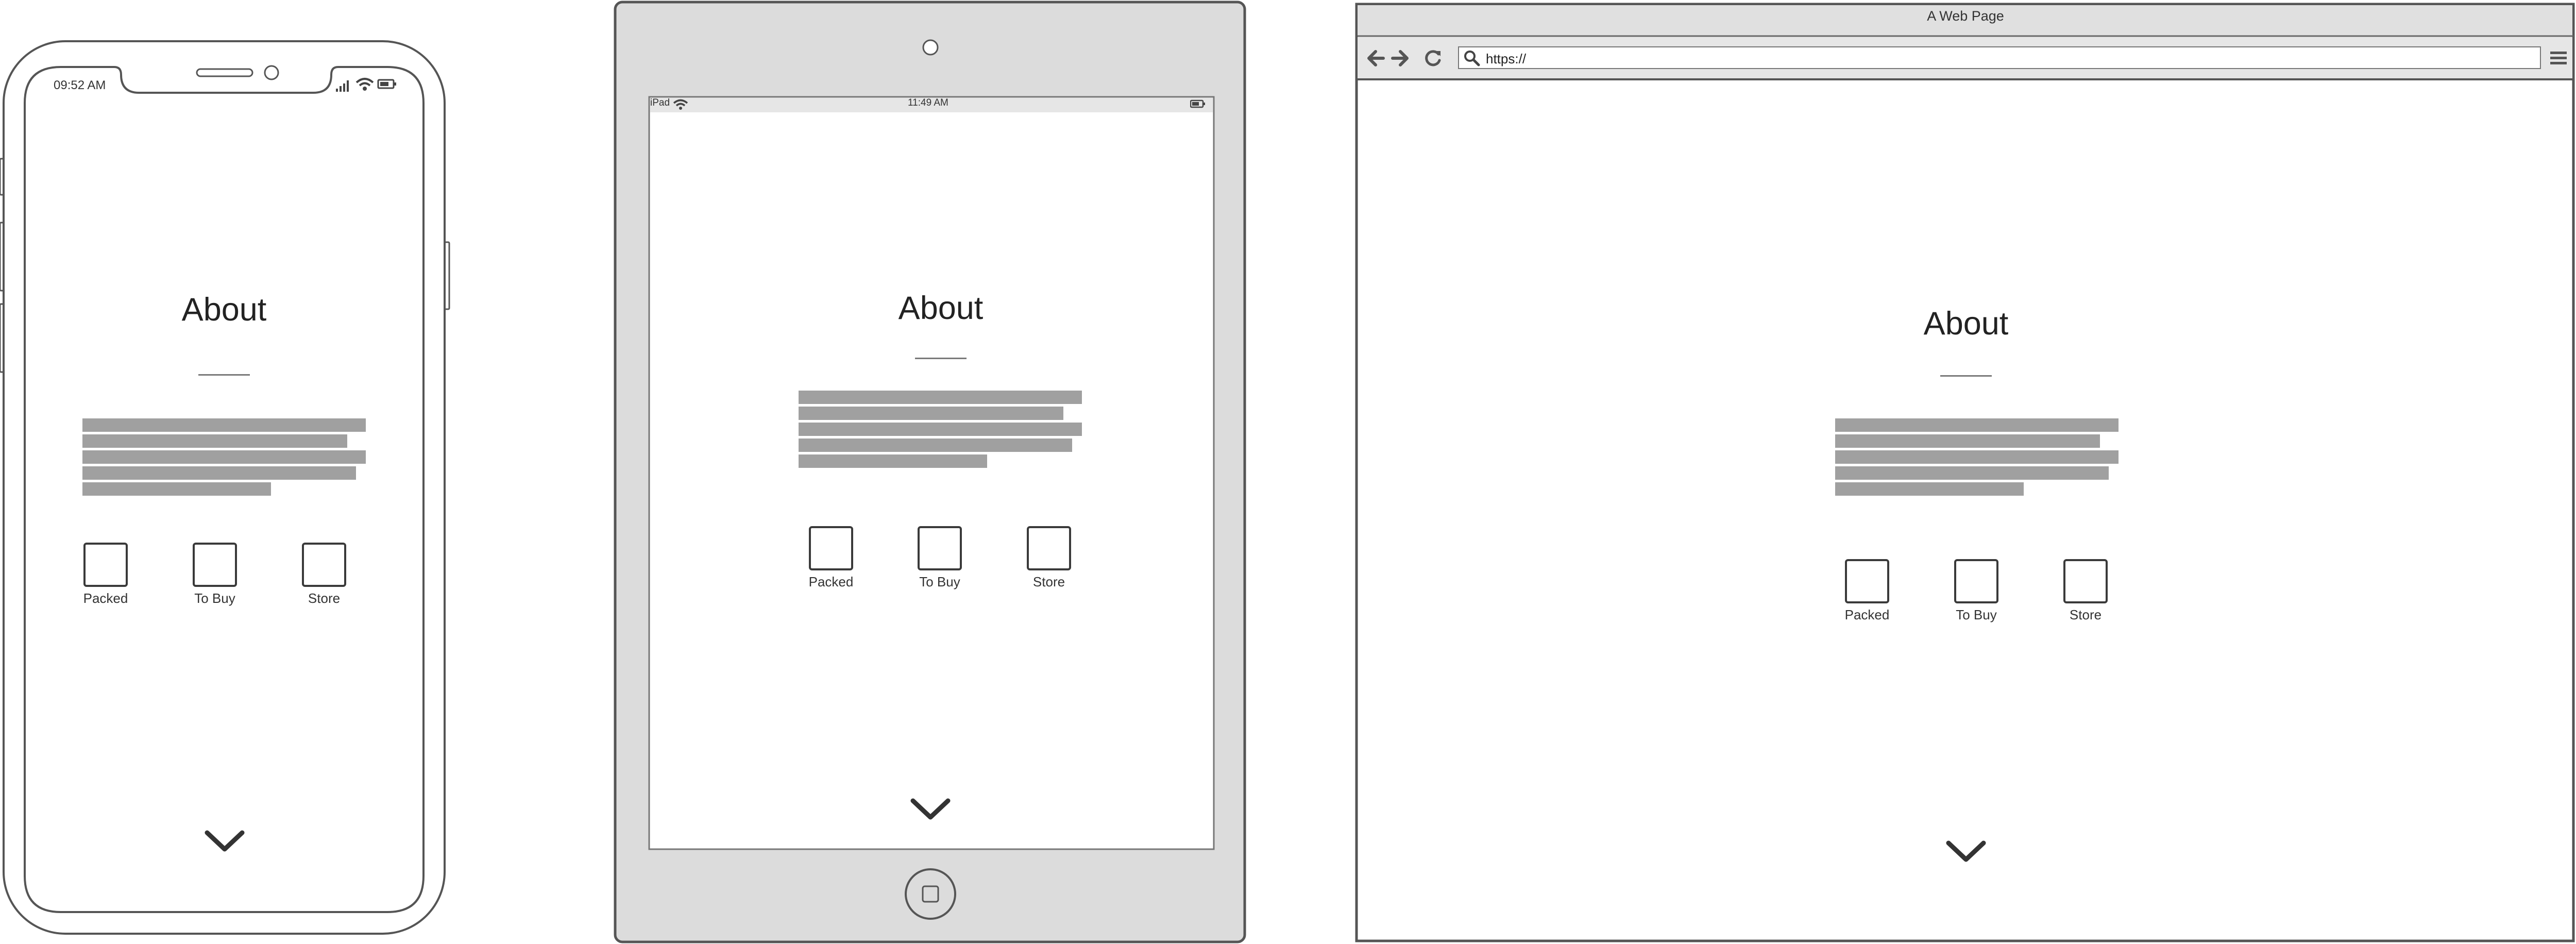 Image resolution: width=2576 pixels, height=944 pixels. I want to click on hamburger-menu-icon, so click(2558, 58).